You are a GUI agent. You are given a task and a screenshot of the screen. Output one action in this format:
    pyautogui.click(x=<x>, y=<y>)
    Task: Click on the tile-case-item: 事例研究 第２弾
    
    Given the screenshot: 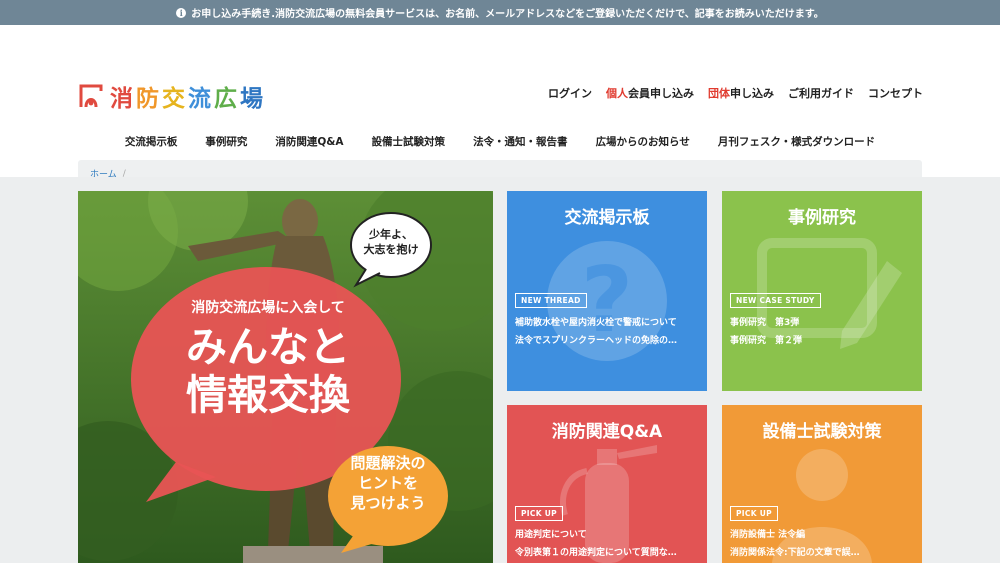 What is the action you would take?
    pyautogui.click(x=822, y=339)
    